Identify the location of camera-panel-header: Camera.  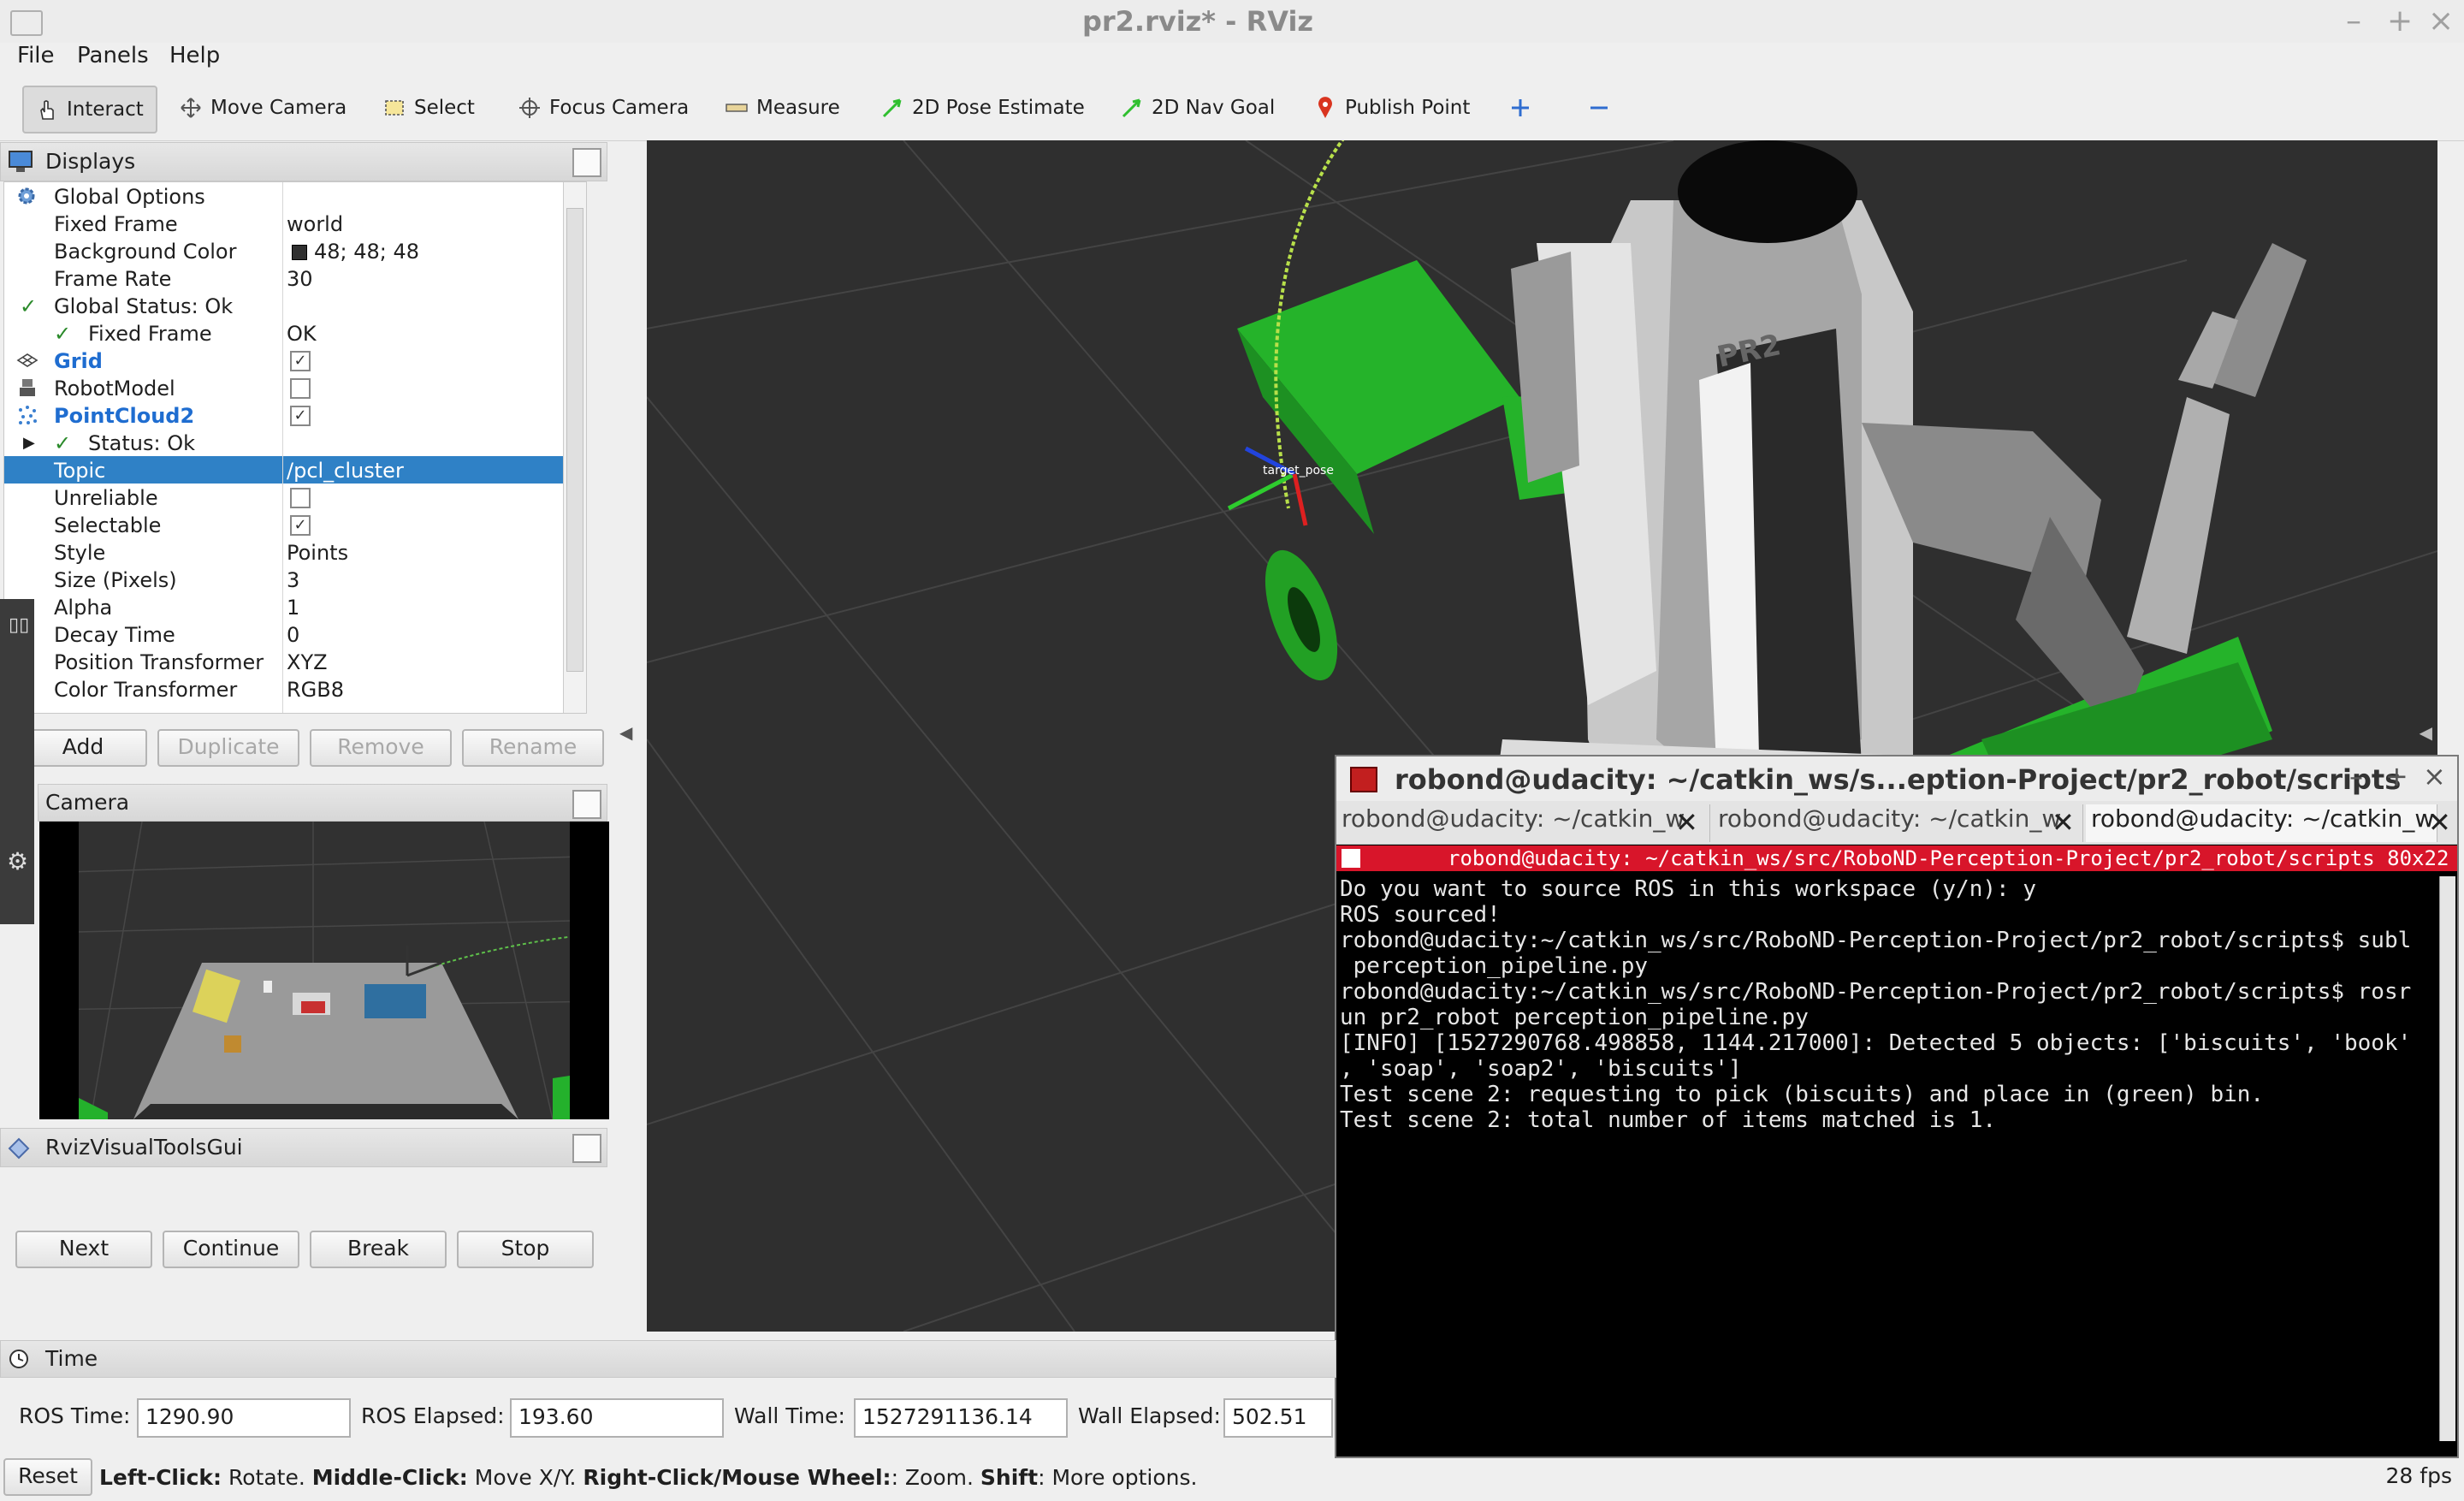
(322, 803).